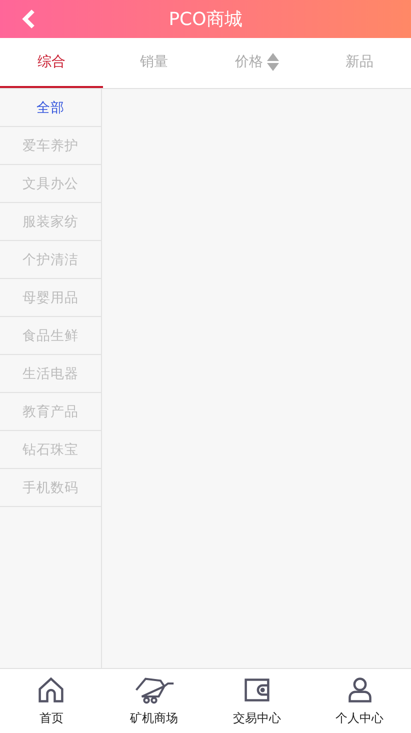 The image size is (411, 733). I want to click on category-item: 爱车养护, so click(50, 146).